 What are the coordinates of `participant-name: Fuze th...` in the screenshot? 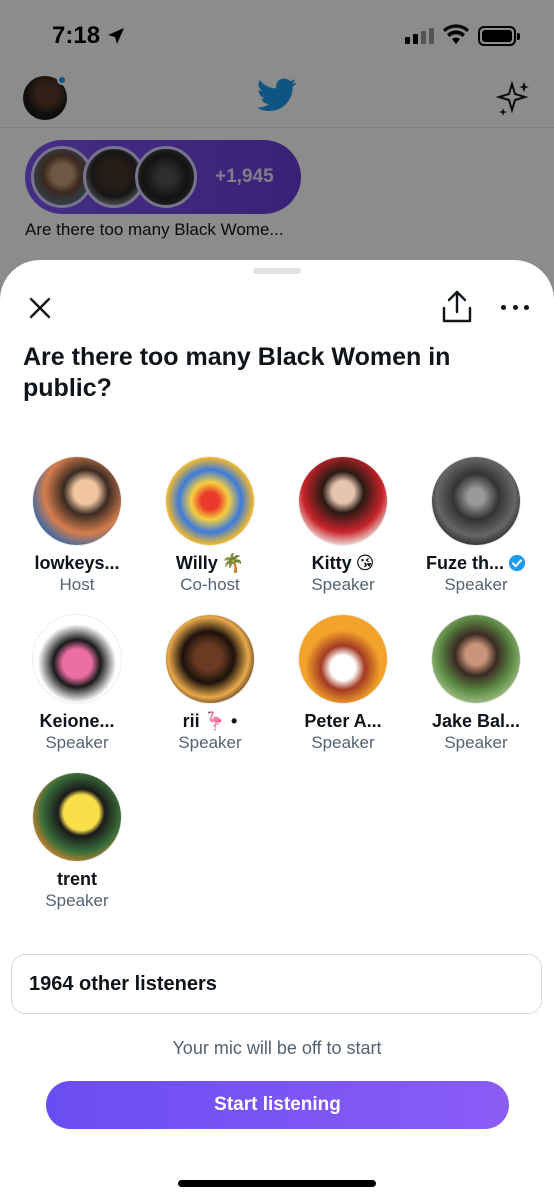 It's located at (476, 563).